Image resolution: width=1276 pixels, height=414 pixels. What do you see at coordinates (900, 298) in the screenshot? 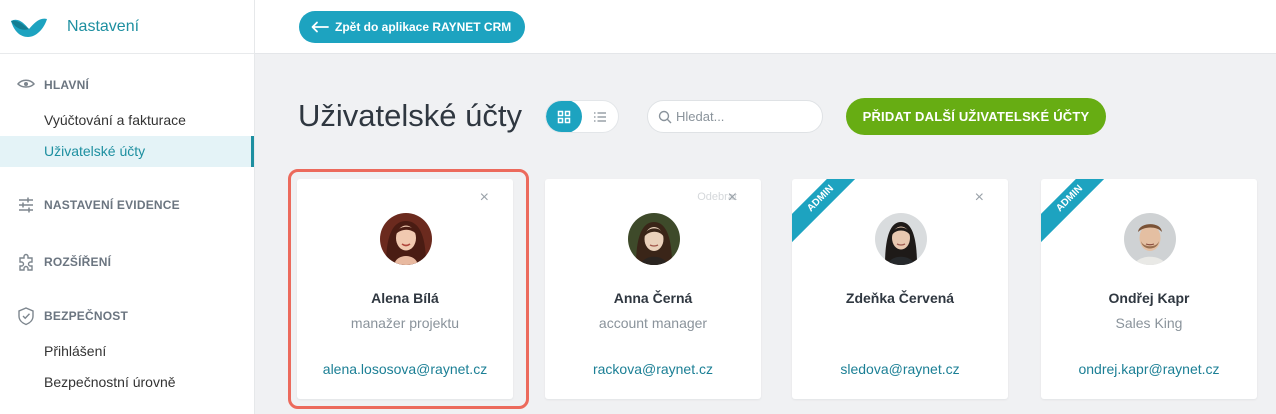
I see `user-name: Zdeňka Červená` at bounding box center [900, 298].